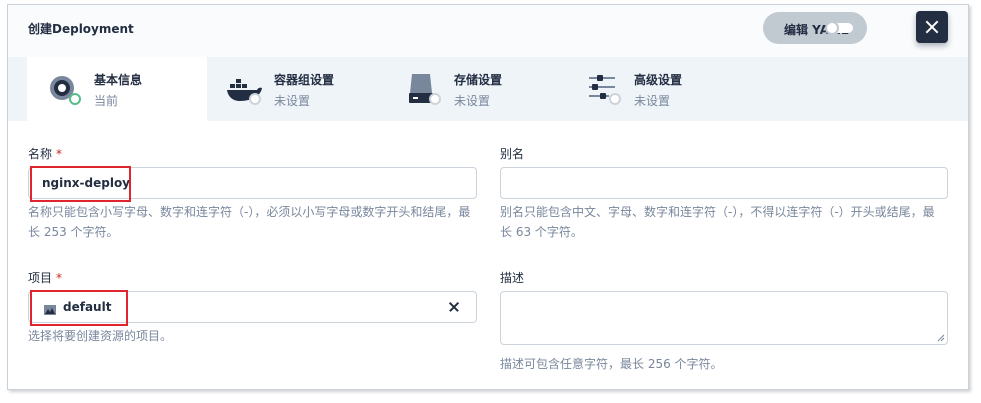  What do you see at coordinates (117, 89) in the screenshot?
I see `tab-basic-info: 基本信息 当前` at bounding box center [117, 89].